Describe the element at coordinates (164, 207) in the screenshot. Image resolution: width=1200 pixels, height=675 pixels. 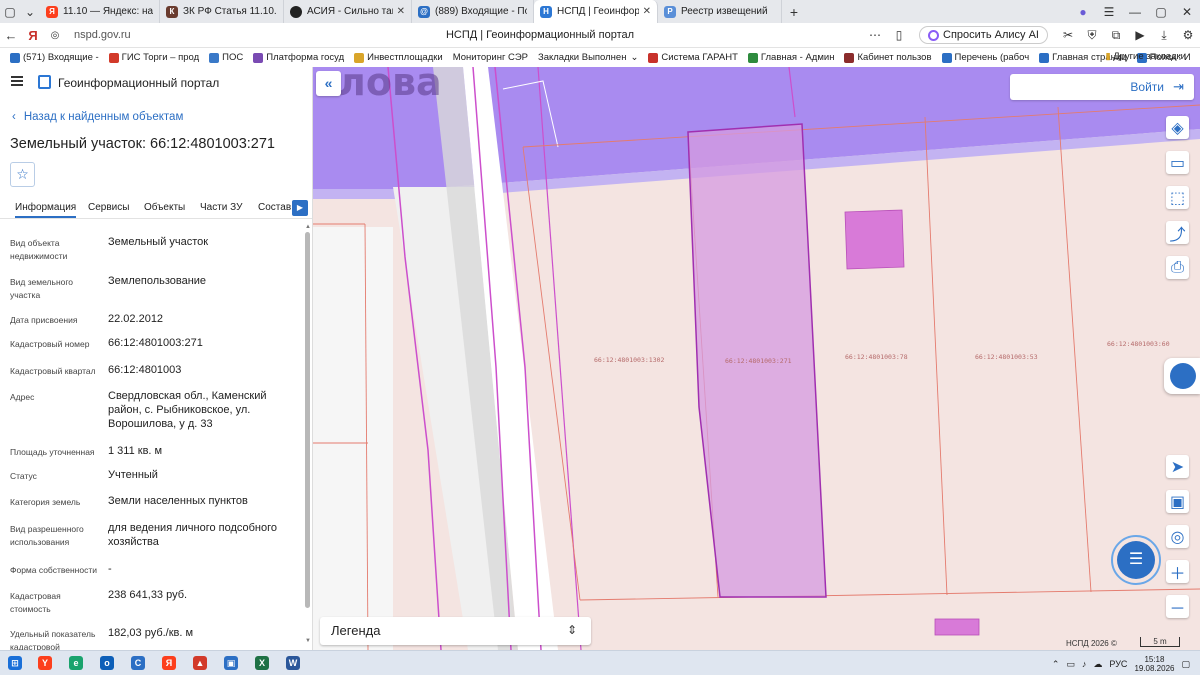
I see `tab-objects: Объекты` at that location.